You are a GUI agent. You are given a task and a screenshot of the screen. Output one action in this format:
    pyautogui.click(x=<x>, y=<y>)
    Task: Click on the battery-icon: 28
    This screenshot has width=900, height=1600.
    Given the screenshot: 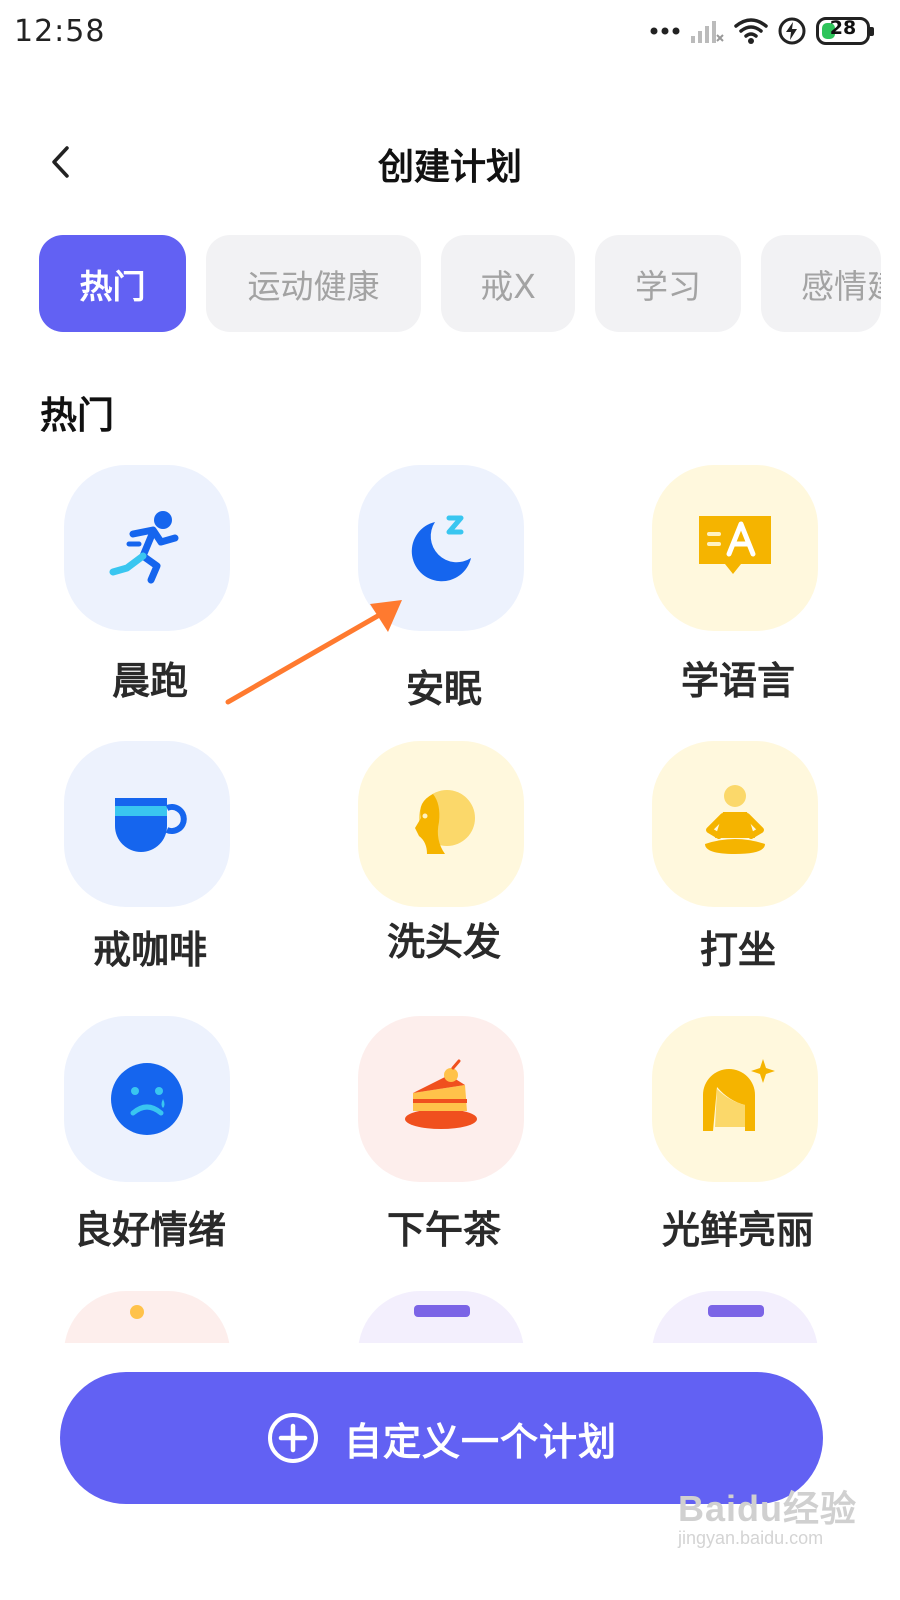 What is the action you would take?
    pyautogui.click(x=845, y=31)
    